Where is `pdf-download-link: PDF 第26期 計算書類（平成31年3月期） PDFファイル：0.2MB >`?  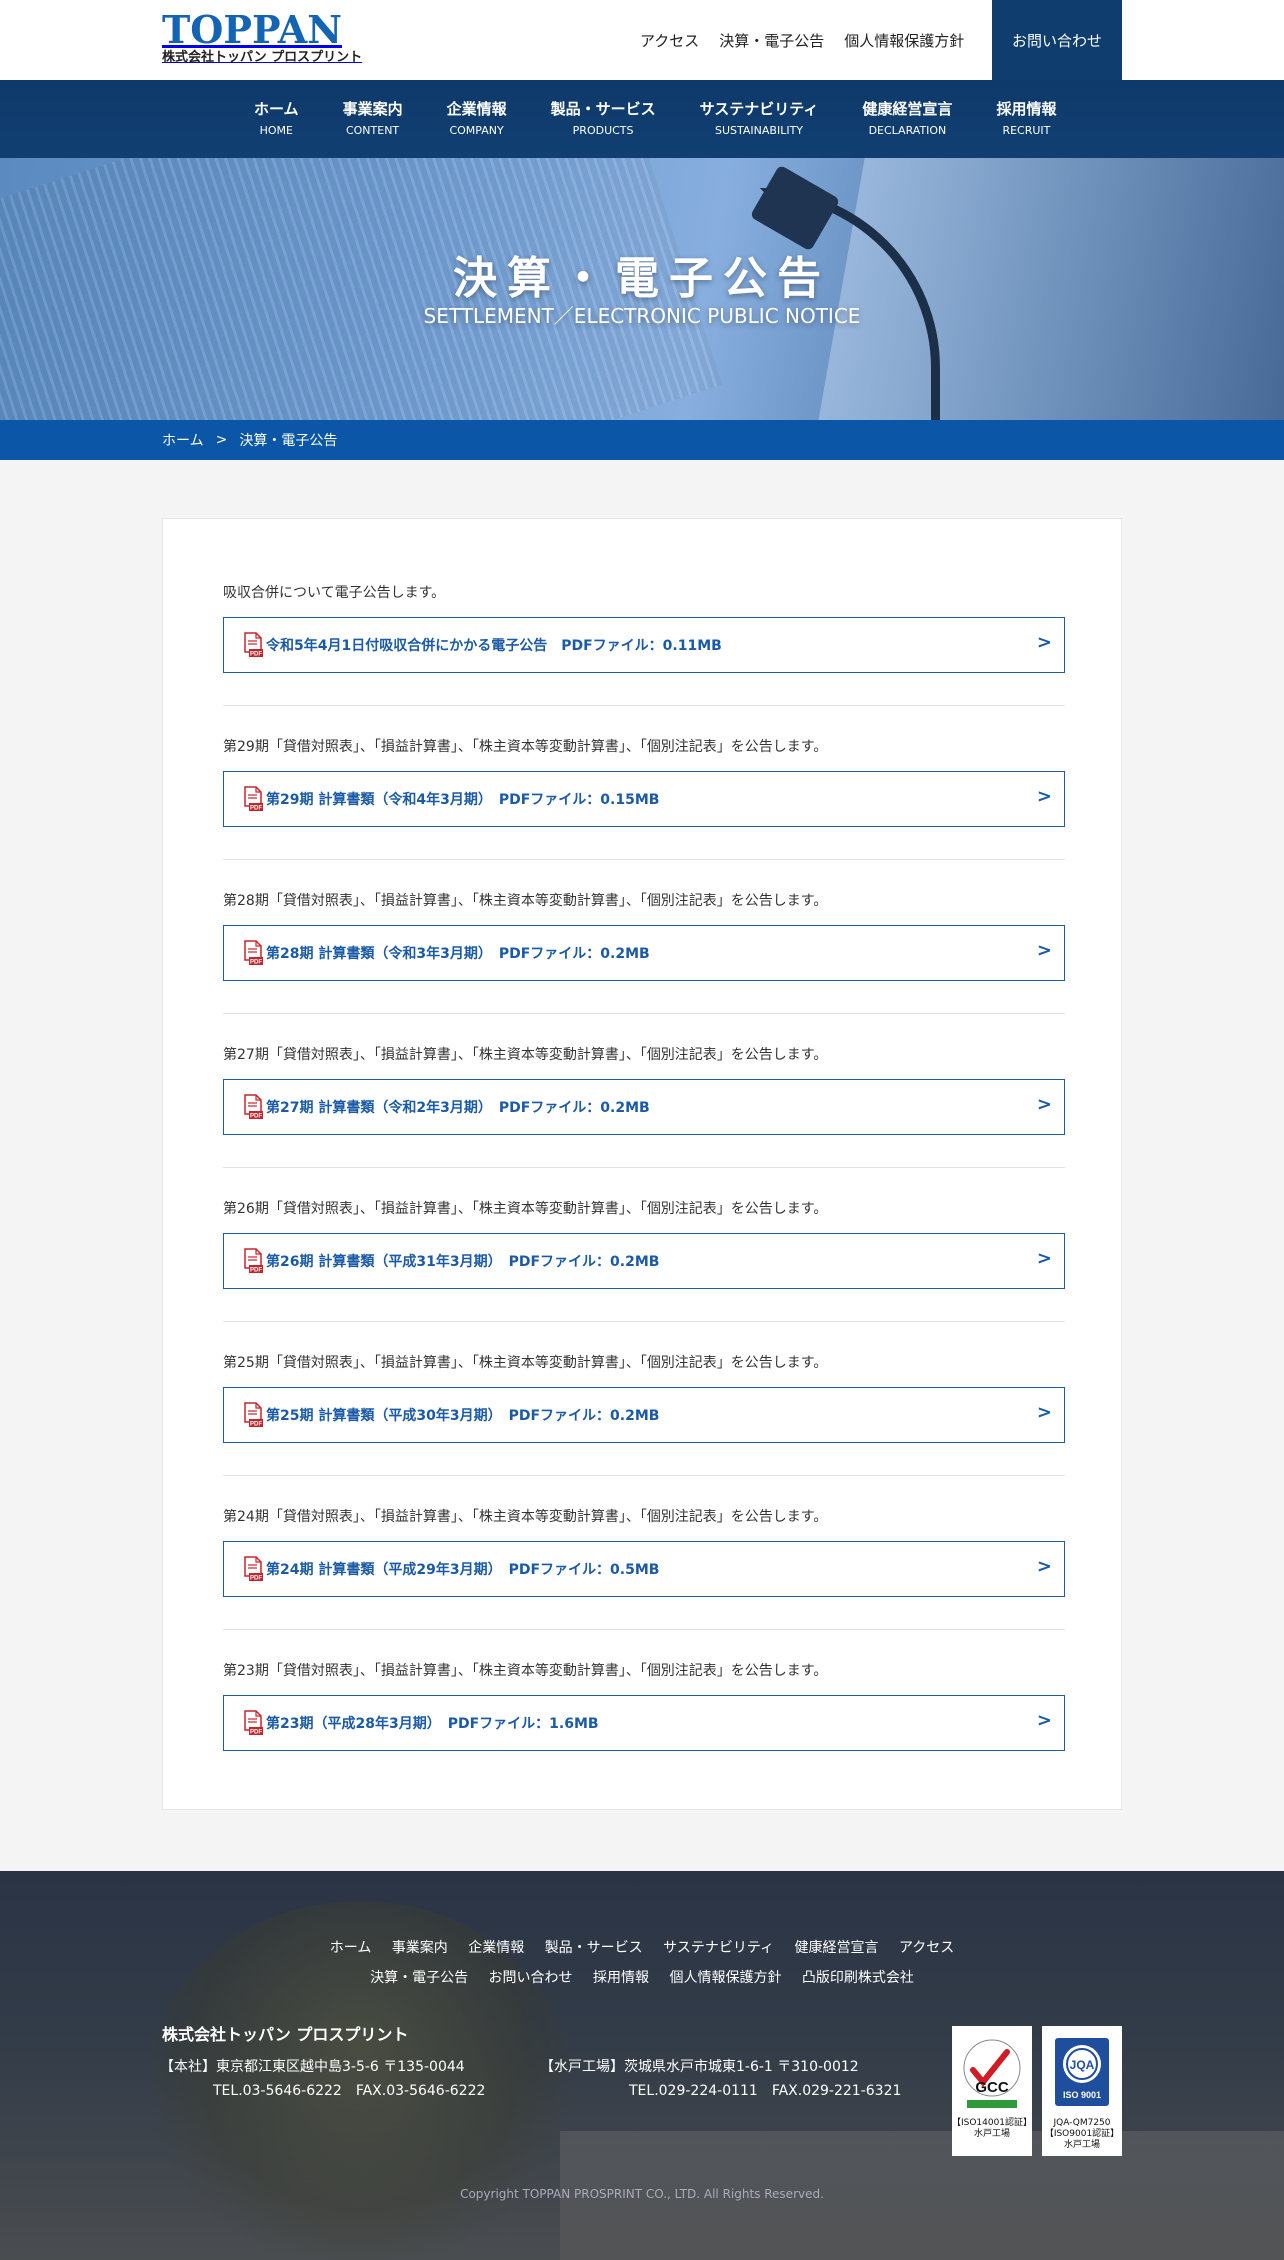
pdf-download-link: PDF 第26期 計算書類（平成31年3月期） PDFファイル：0.2MB > is located at coordinates (644, 1261).